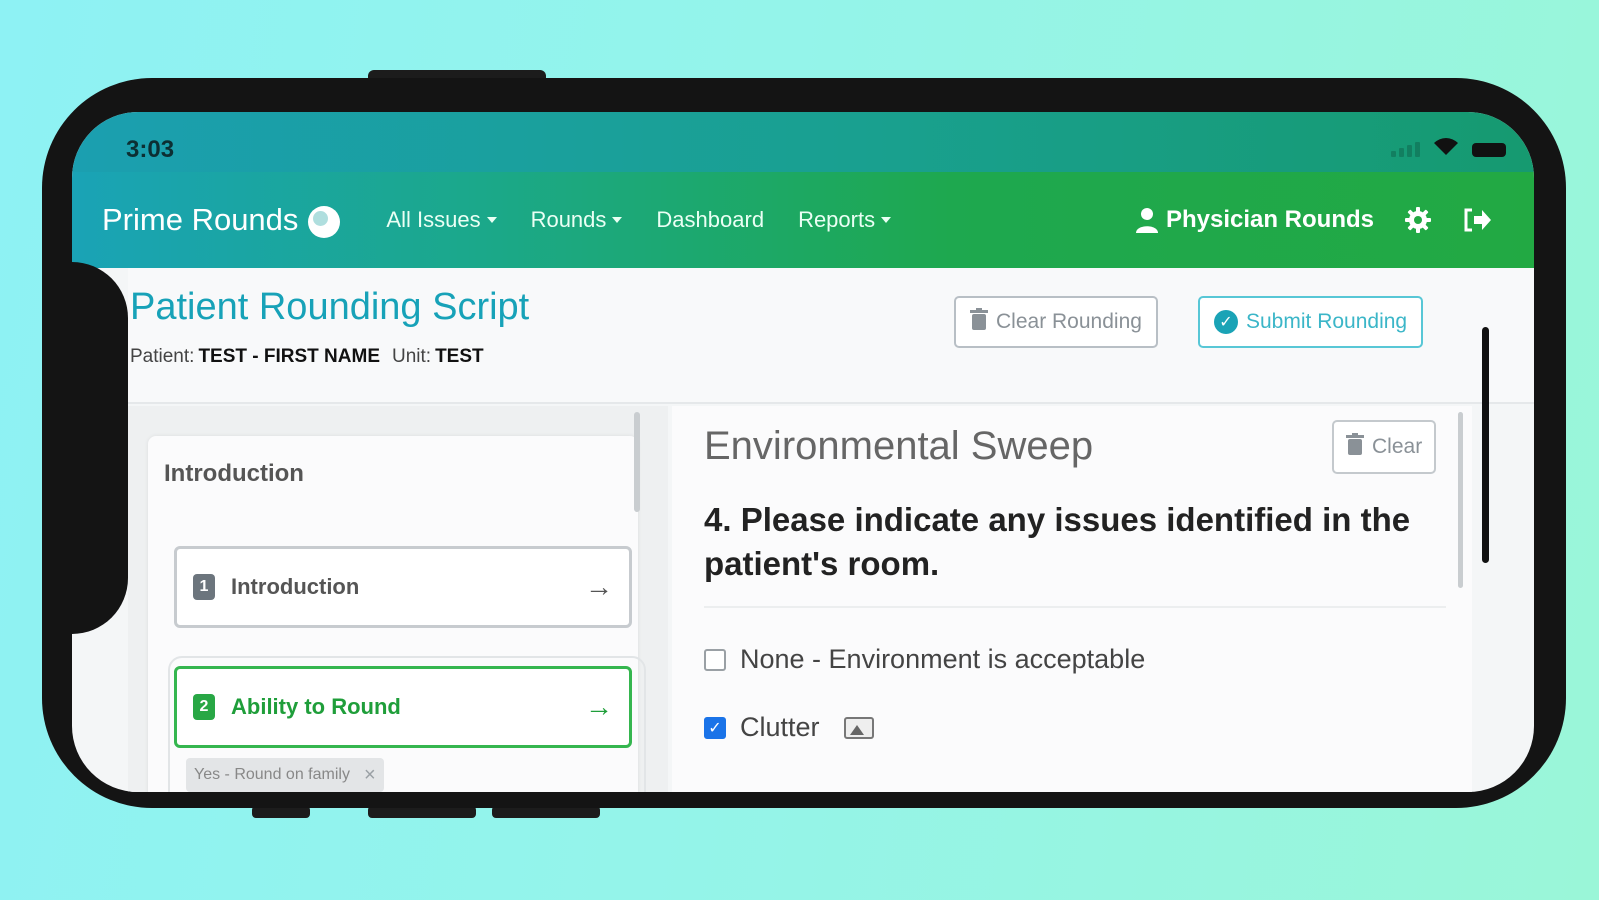 The height and width of the screenshot is (900, 1599). What do you see at coordinates (295, 586) in the screenshot?
I see `step-label: Introduction` at bounding box center [295, 586].